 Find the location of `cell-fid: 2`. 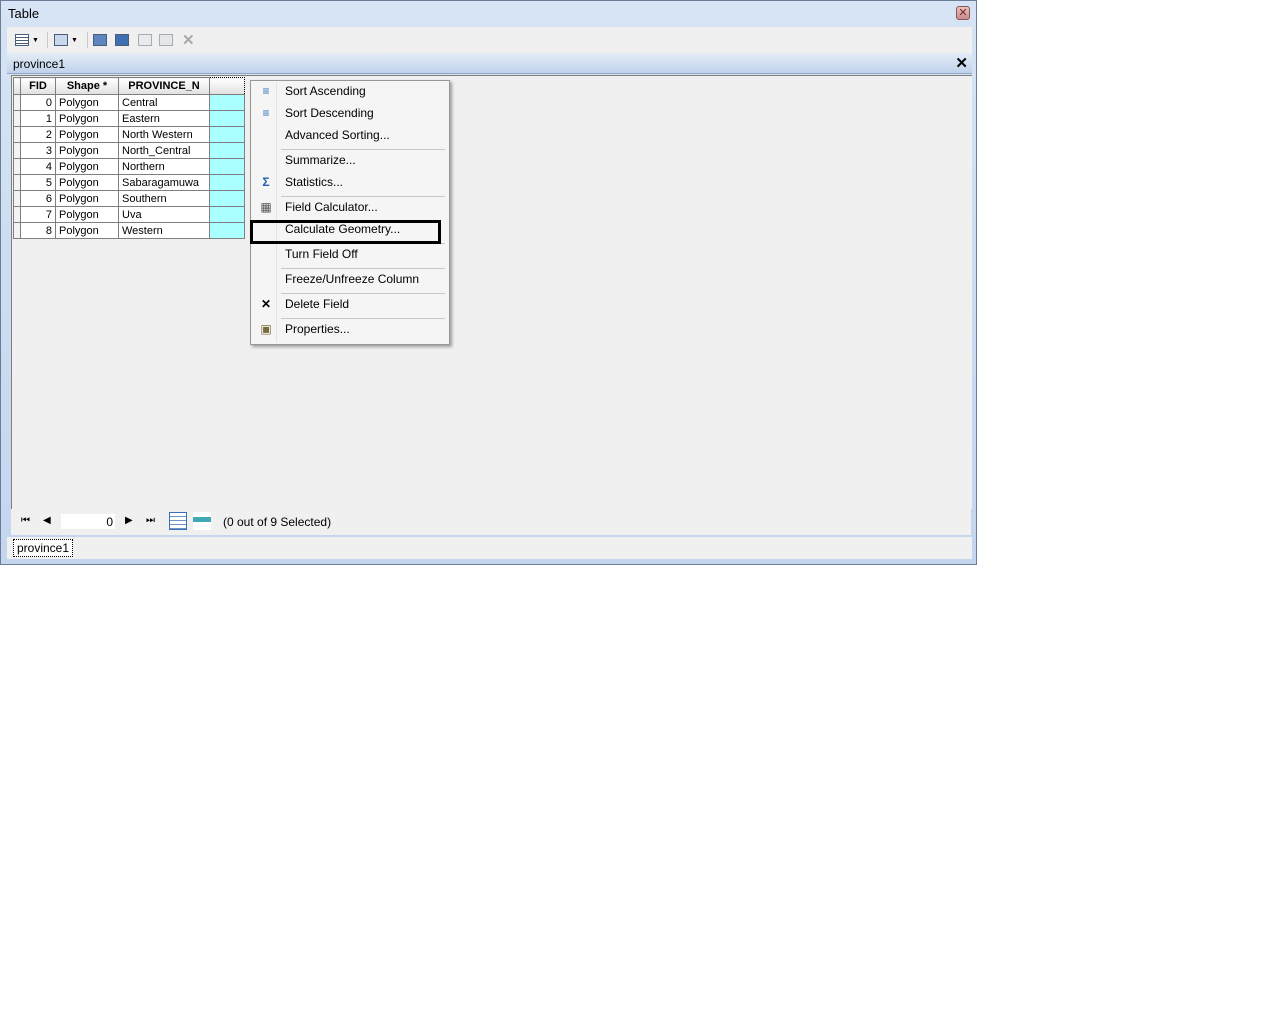

cell-fid: 2 is located at coordinates (38, 134).